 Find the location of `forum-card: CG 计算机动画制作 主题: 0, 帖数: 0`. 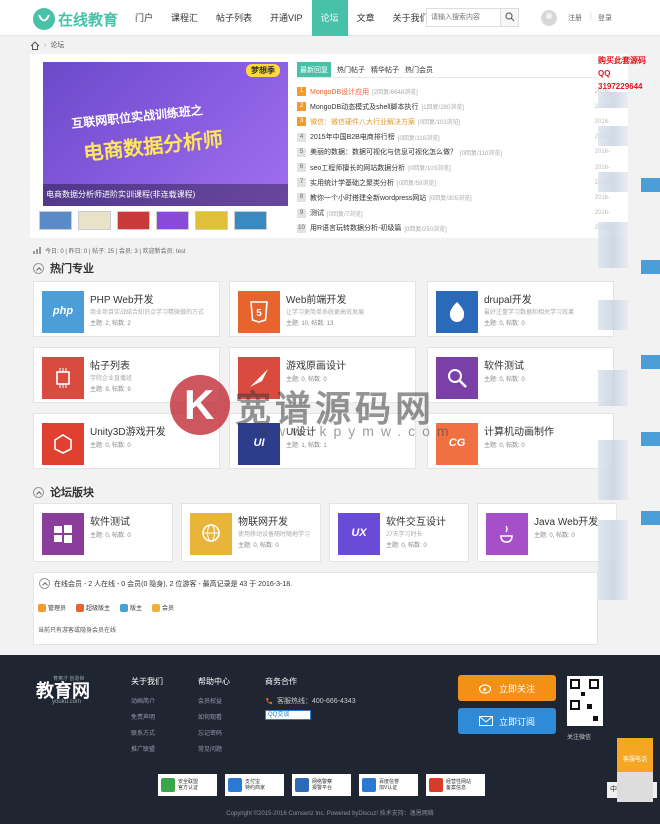

forum-card: CG 计算机动画制作 主题: 0, 帖数: 0 is located at coordinates (520, 441).